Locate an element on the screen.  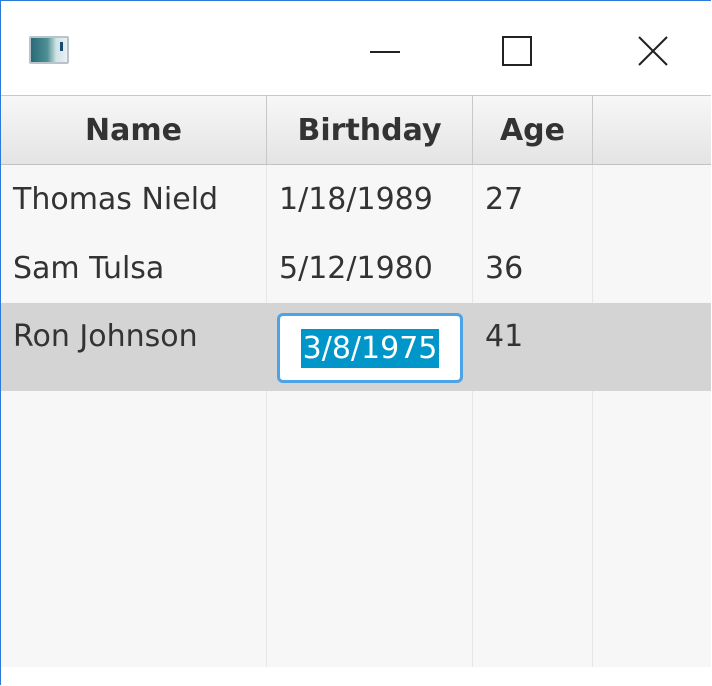
maximize-icon is located at coordinates (517, 51).